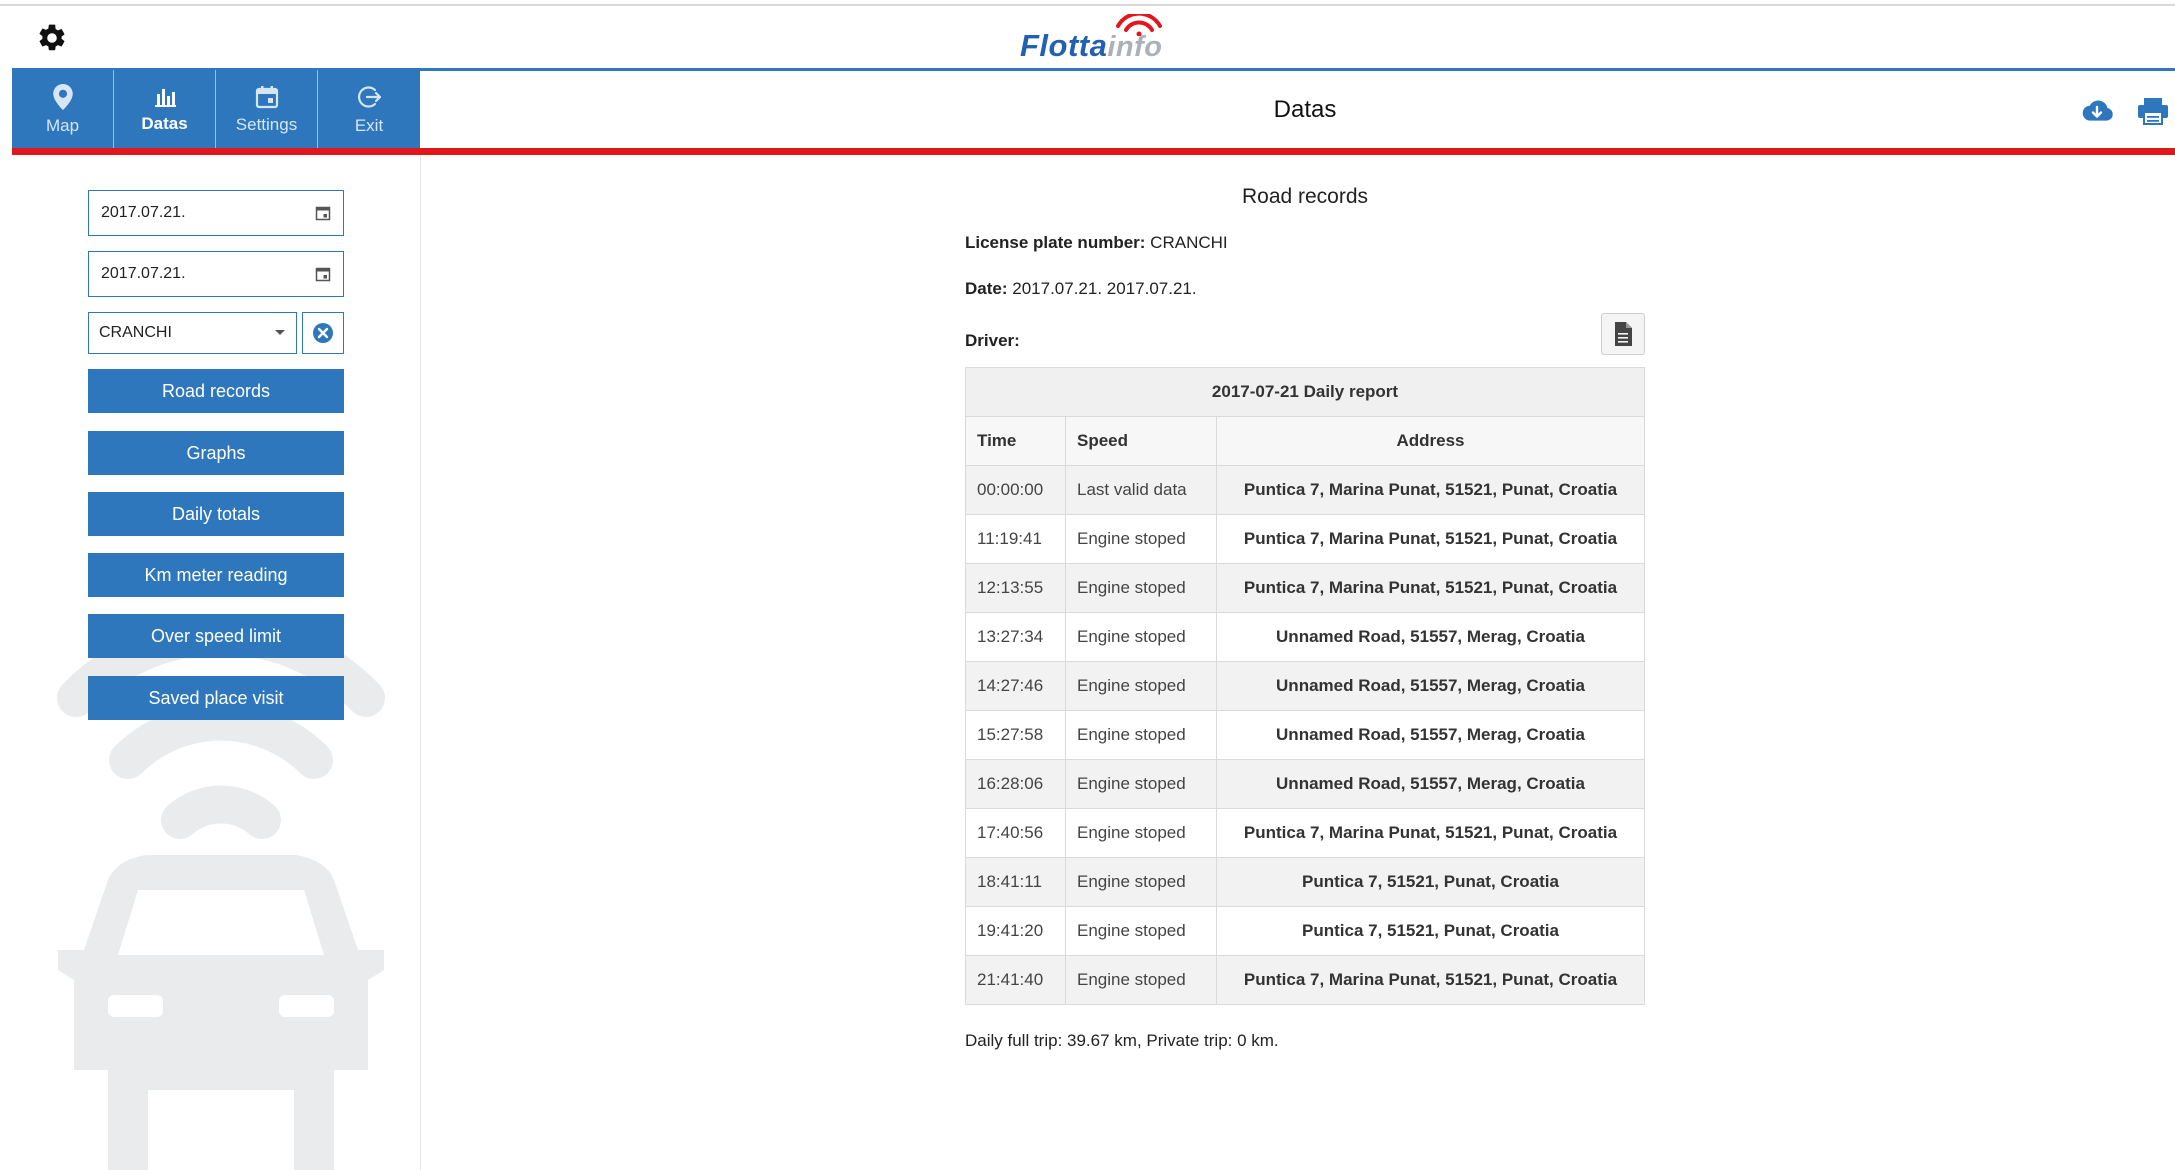 The height and width of the screenshot is (1170, 2175). Describe the element at coordinates (1305, 243) in the screenshot. I see `license-plate-line: License plate number: CRANCHI` at that location.